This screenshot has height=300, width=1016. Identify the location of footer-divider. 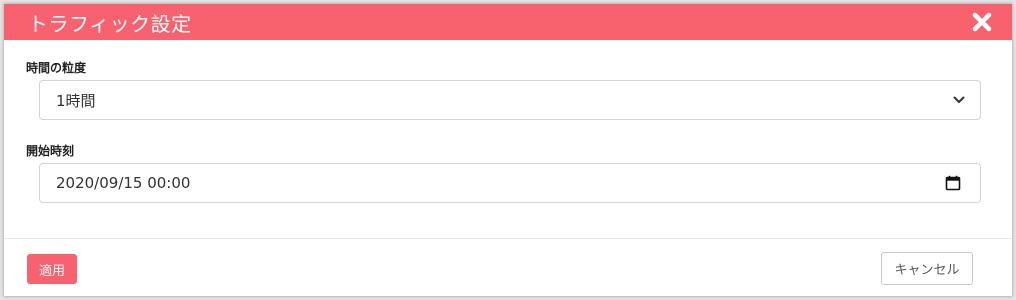
(508, 238).